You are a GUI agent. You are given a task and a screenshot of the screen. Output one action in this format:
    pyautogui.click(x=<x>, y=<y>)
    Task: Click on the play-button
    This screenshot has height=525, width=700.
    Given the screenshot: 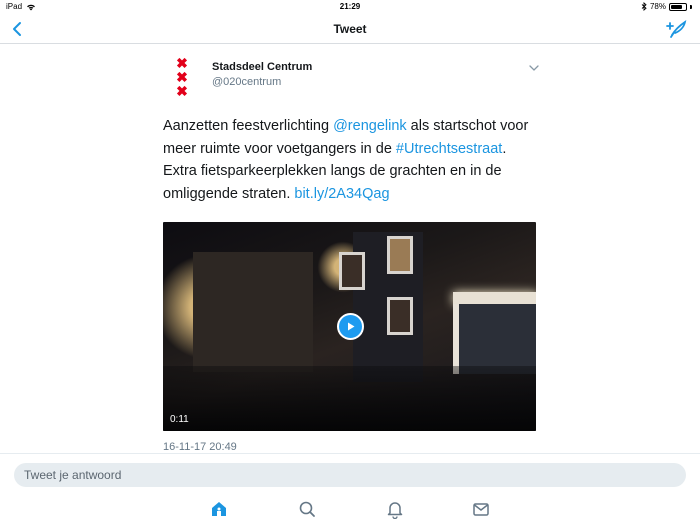 What is the action you would take?
    pyautogui.click(x=350, y=326)
    